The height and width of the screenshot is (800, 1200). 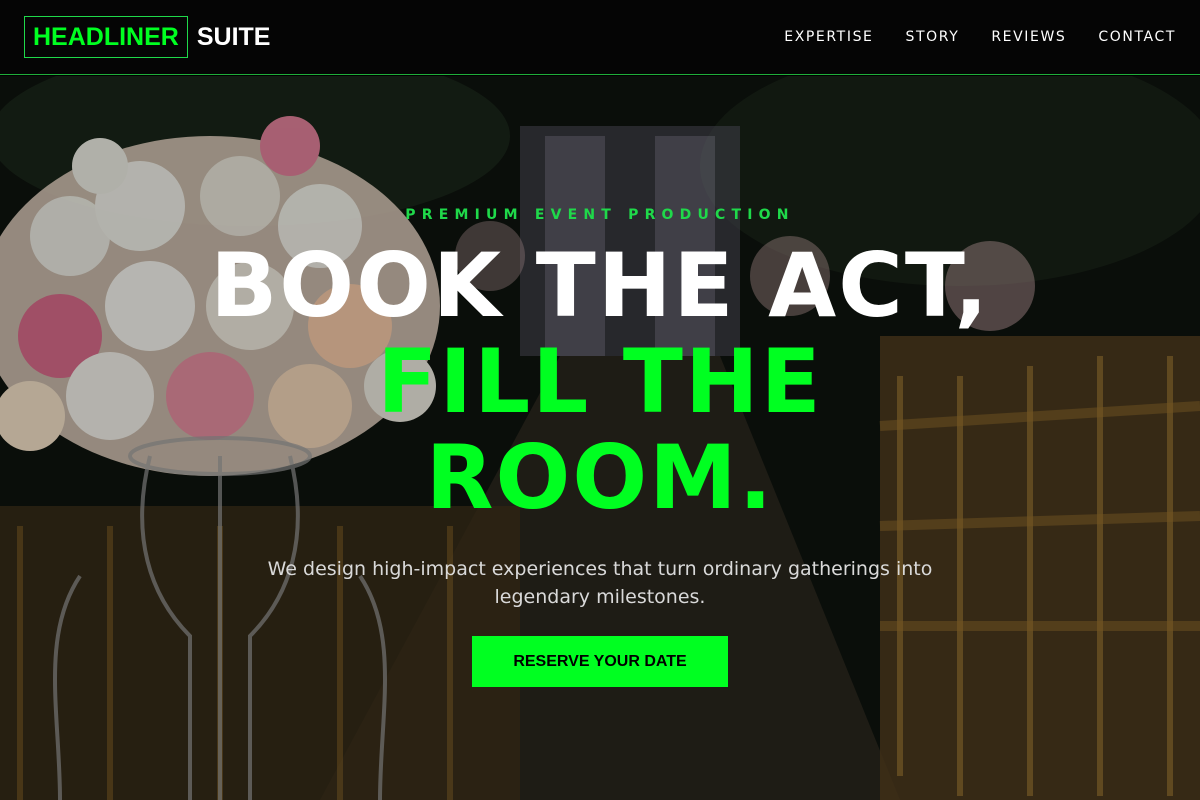 I want to click on nav-link-contact: CONTACT, so click(x=1137, y=37).